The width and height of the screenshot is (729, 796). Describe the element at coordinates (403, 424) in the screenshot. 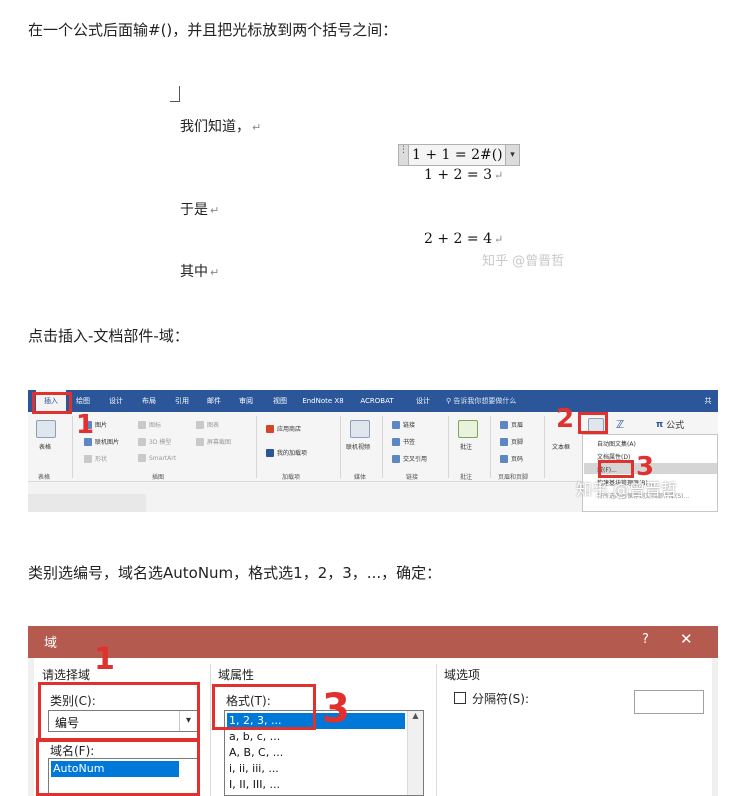

I see `link-button: 链接` at that location.